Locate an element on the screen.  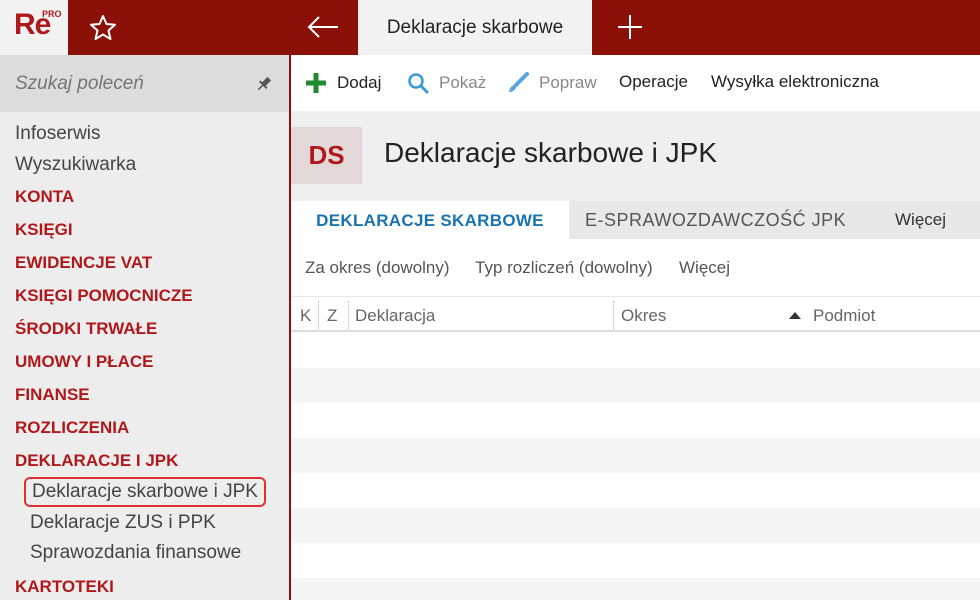
edit-button: Popraw is located at coordinates (552, 83).